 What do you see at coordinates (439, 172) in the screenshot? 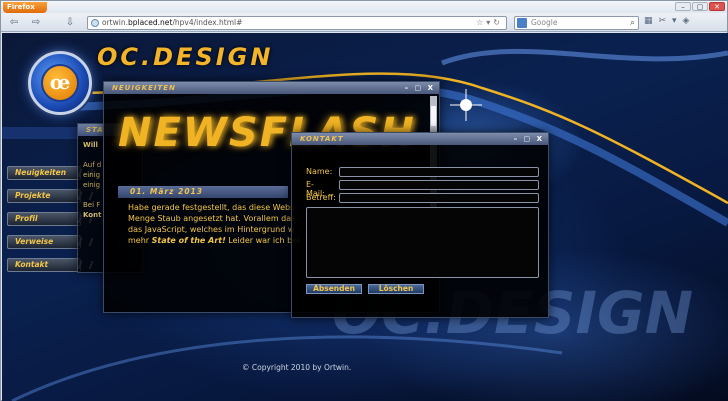
I see `name-field` at bounding box center [439, 172].